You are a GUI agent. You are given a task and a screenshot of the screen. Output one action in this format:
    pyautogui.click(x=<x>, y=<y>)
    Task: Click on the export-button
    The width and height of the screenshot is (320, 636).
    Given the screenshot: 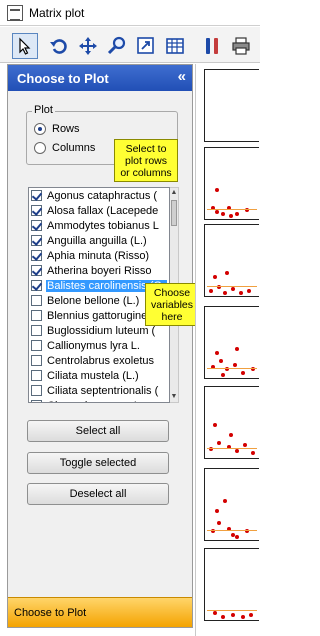 What is the action you would take?
    pyautogui.click(x=146, y=46)
    